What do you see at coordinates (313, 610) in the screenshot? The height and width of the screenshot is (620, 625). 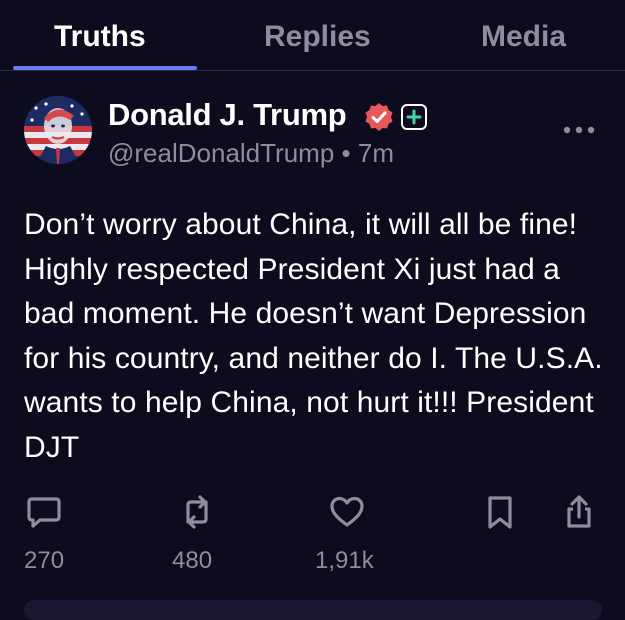 I see `next-post-preview` at bounding box center [313, 610].